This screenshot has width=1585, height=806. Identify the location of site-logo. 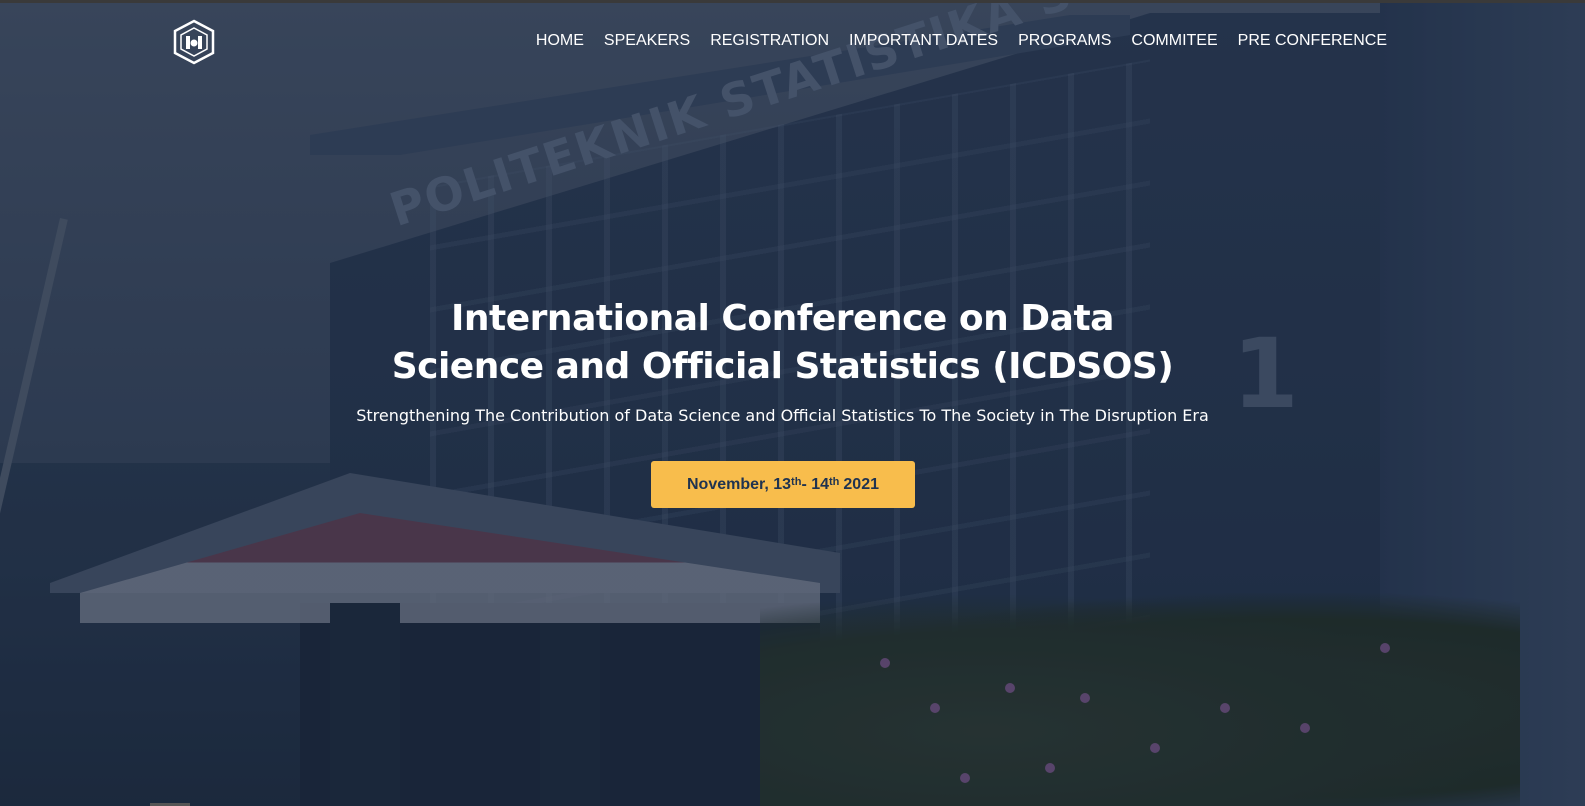
(194, 42).